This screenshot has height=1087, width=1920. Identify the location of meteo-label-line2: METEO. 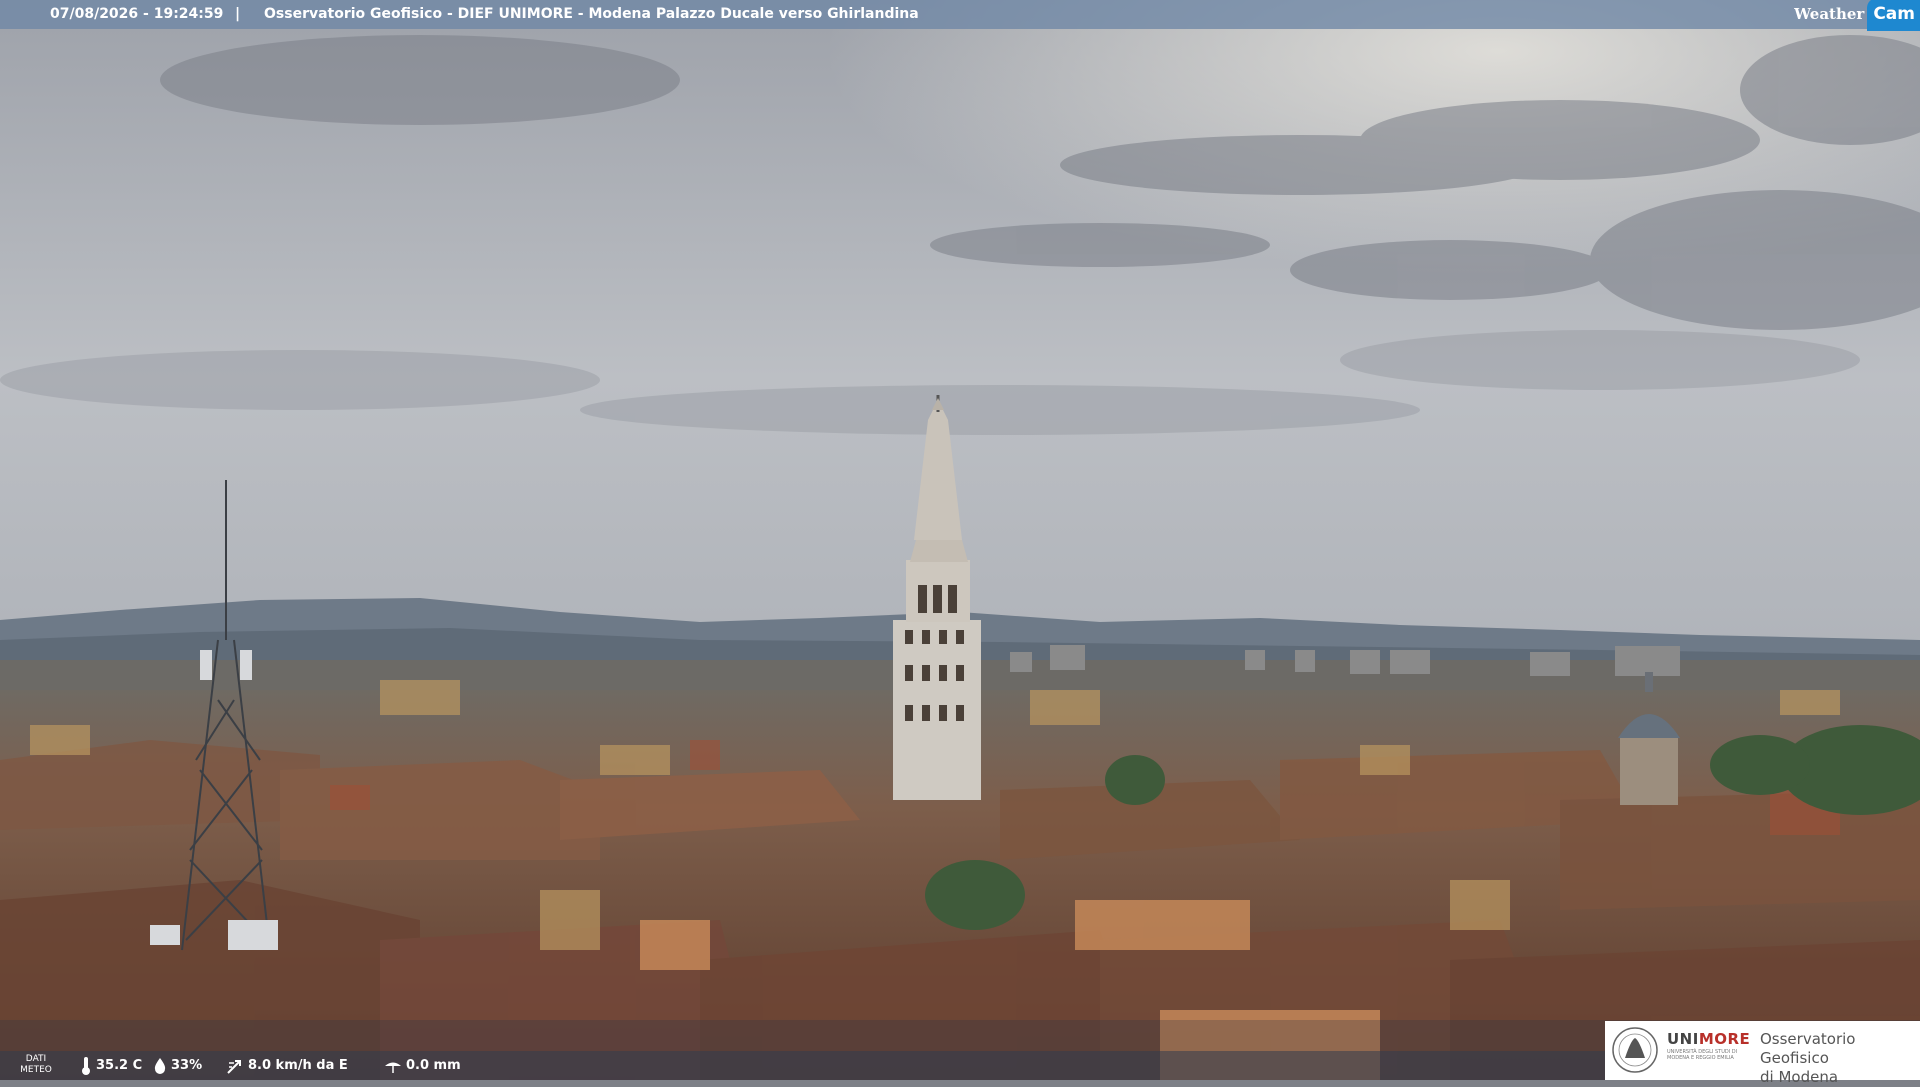
(36, 1070).